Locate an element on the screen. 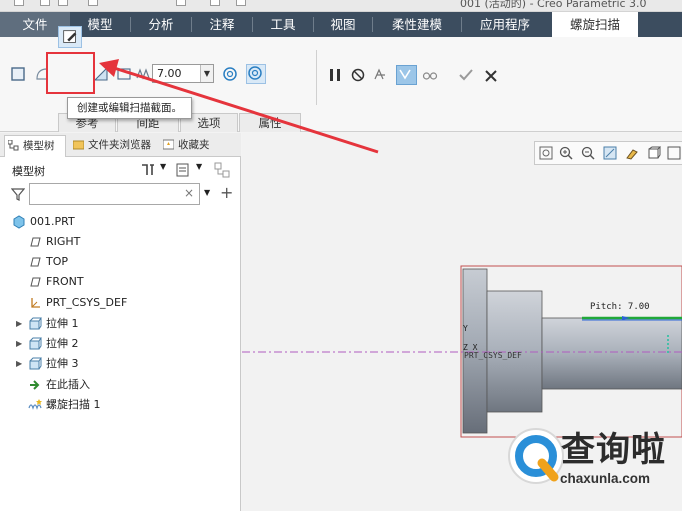 The image size is (682, 511). tab-model-tree-label: 模型树 is located at coordinates (39, 146).